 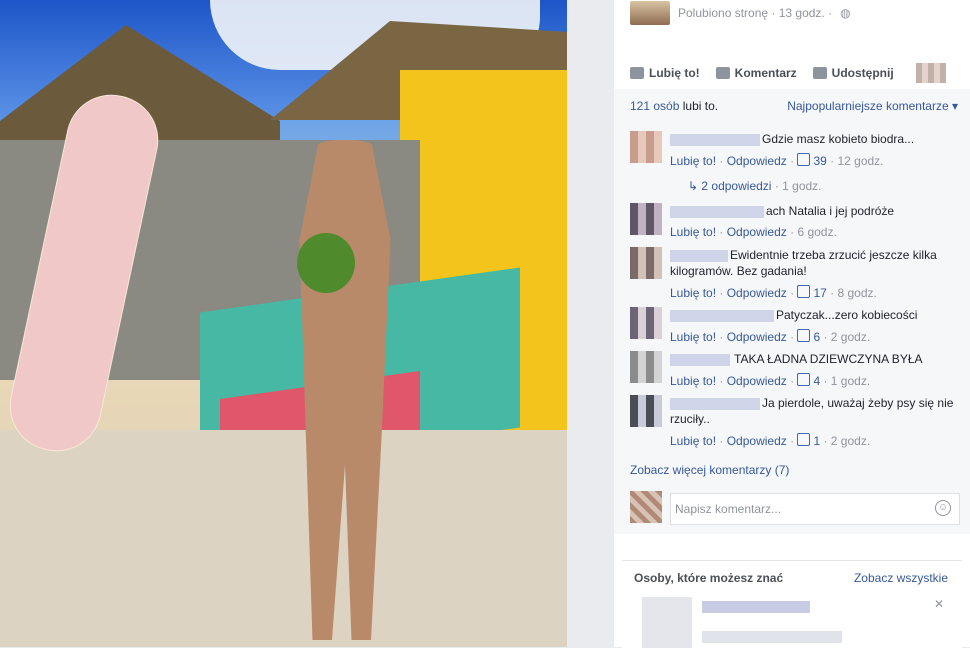 I want to click on reaction-count: 17, so click(x=819, y=293).